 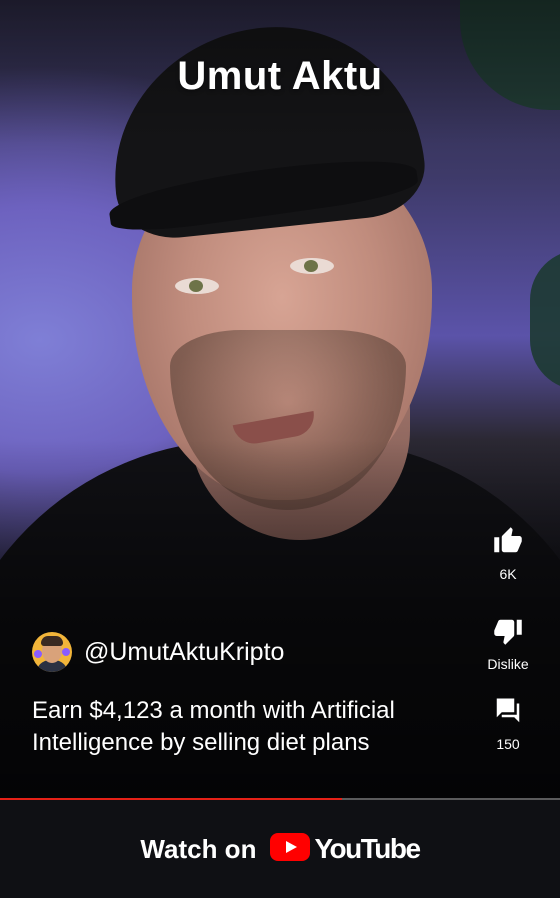 I want to click on youtube-wordmark: YouTube, so click(x=367, y=848).